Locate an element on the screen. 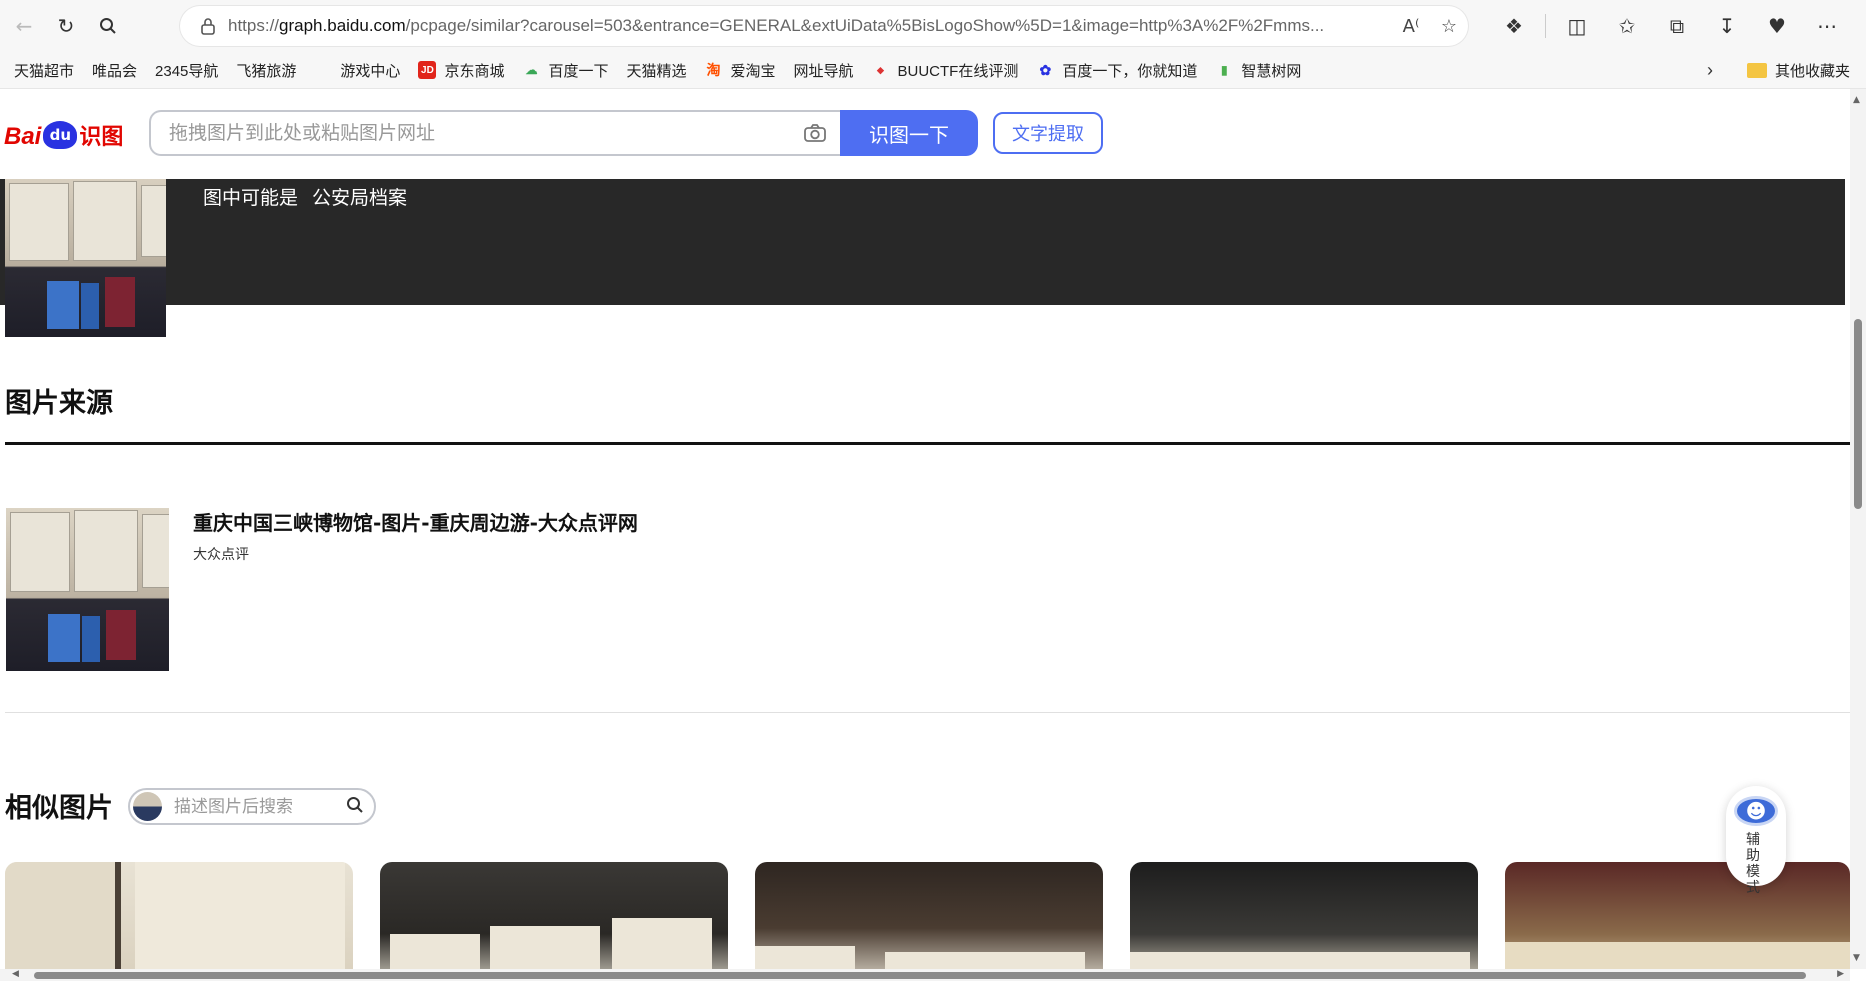 The image size is (1866, 981). buuctf-icon: ◆ is located at coordinates (880, 69).